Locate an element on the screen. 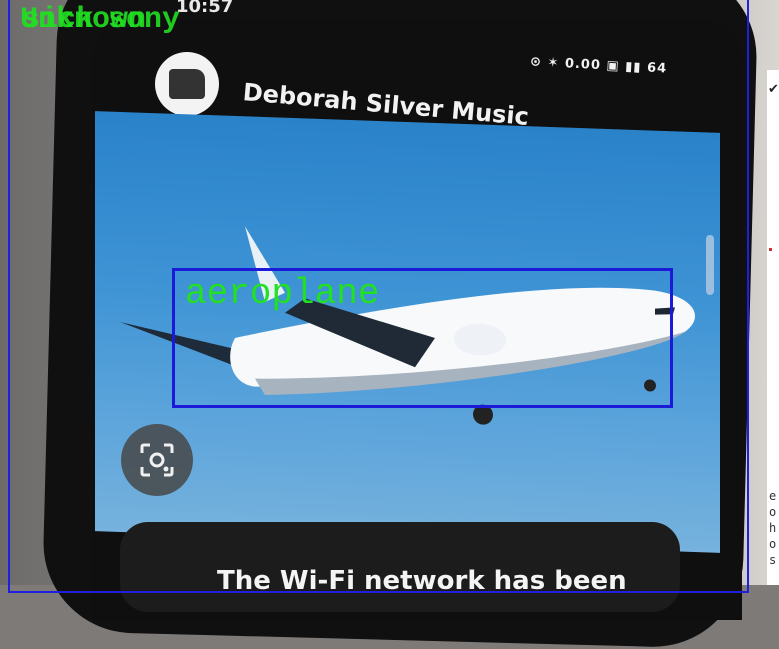  monitor-side-text: e o h o s is located at coordinates (772, 528).